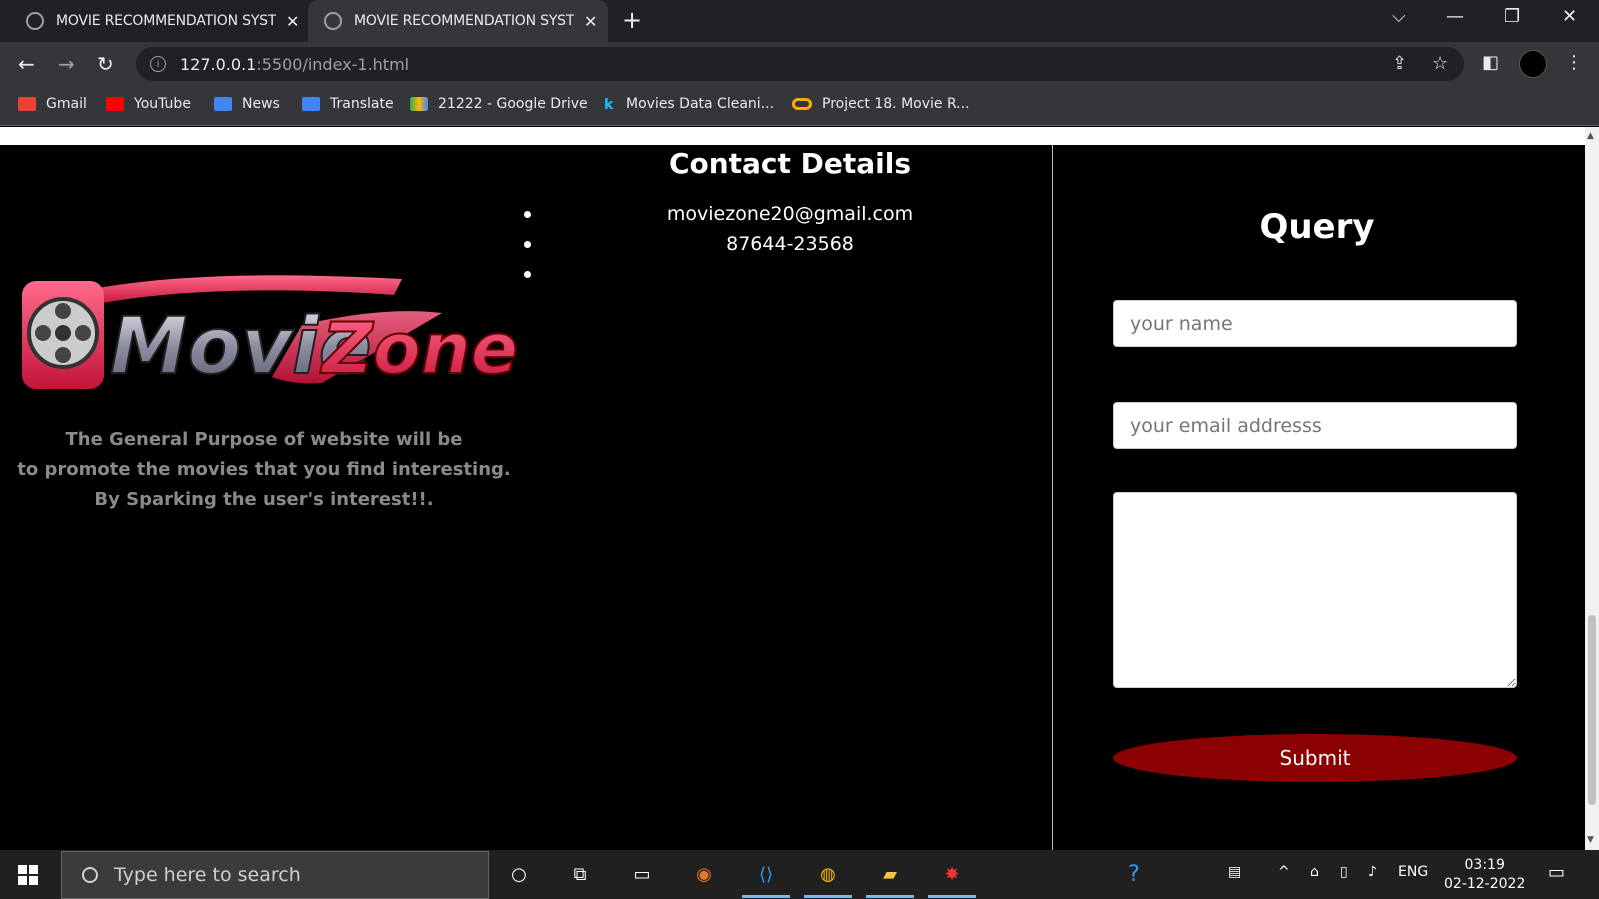 This screenshot has width=1599, height=899. Describe the element at coordinates (1592, 710) in the screenshot. I see `scrollbar-thumb` at that location.